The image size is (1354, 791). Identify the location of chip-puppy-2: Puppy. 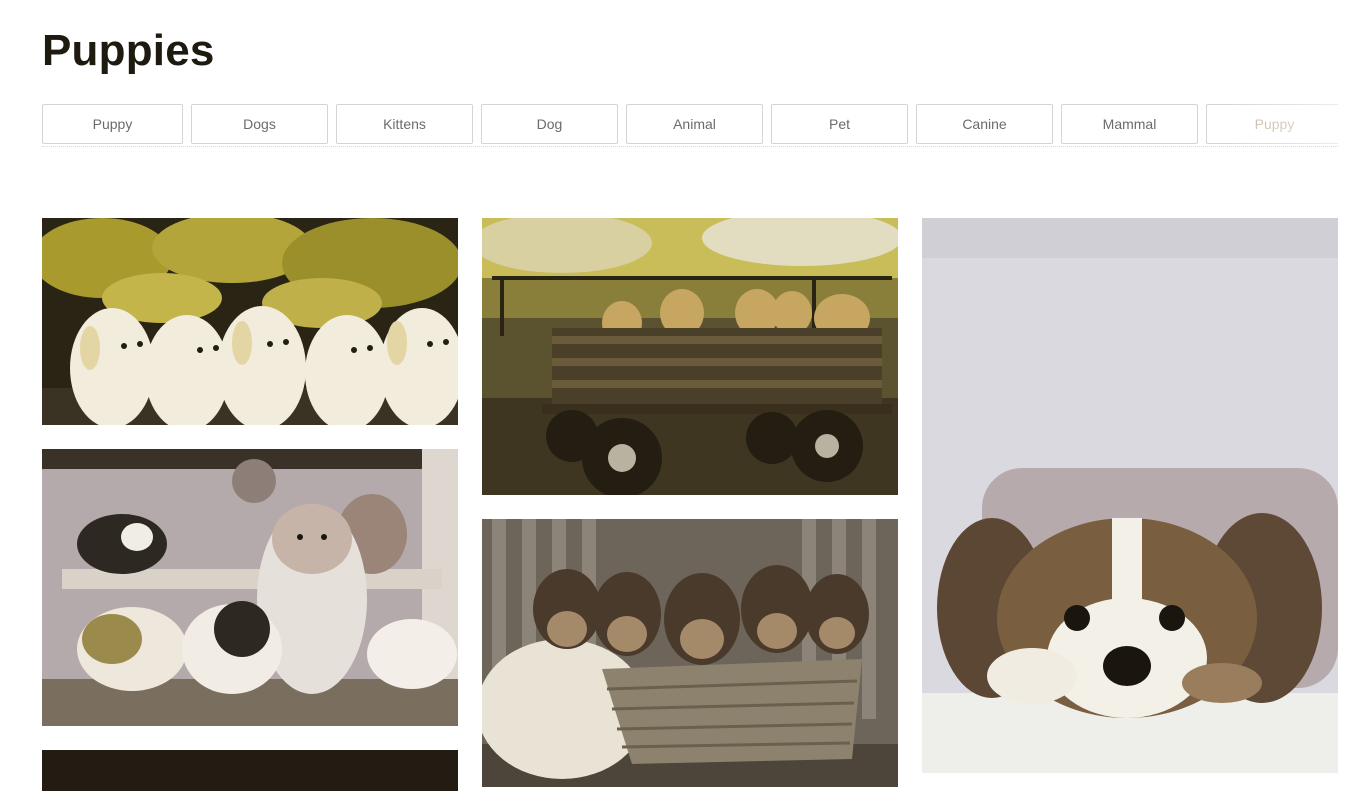
(1272, 124).